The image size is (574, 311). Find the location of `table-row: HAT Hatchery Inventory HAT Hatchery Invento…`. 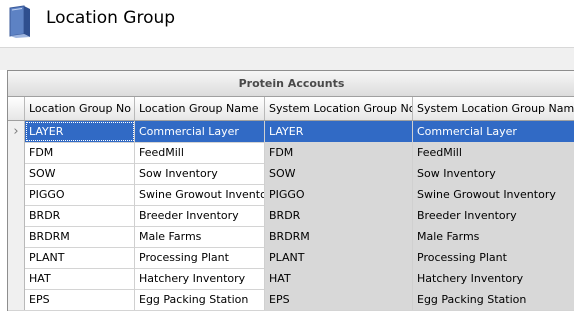

table-row: HAT Hatchery Inventory HAT Hatchery Invento… is located at coordinates (291, 279).